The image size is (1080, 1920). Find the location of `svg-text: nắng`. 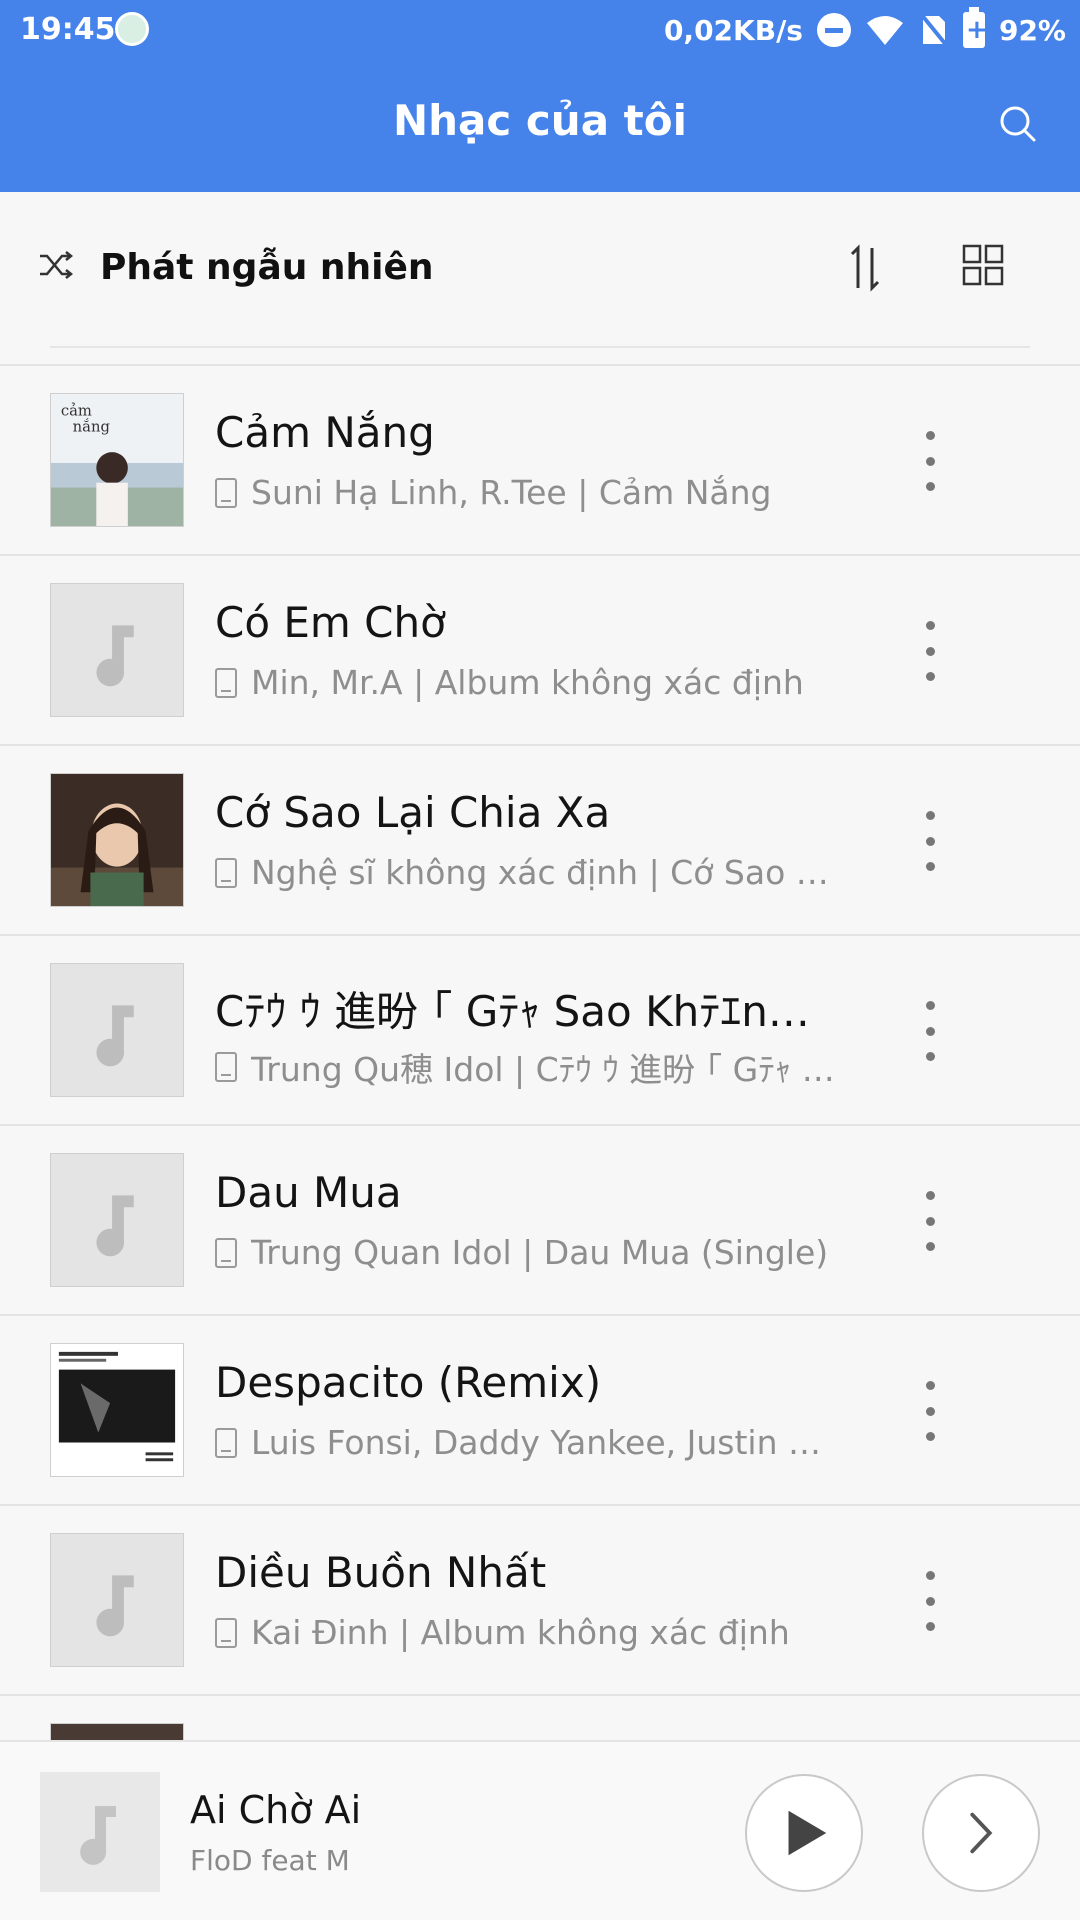

svg-text: nắng is located at coordinates (92, 426).